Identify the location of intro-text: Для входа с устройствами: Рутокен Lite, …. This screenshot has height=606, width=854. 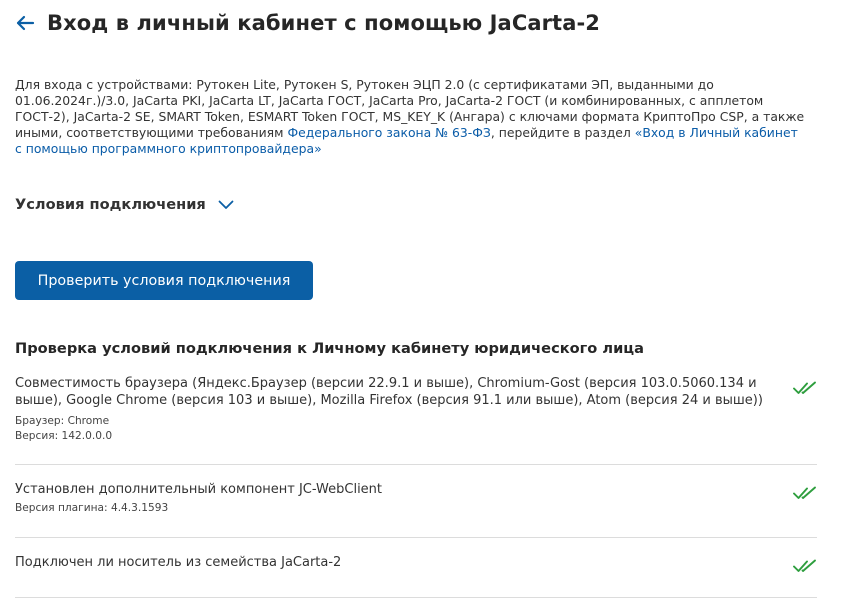
(410, 117).